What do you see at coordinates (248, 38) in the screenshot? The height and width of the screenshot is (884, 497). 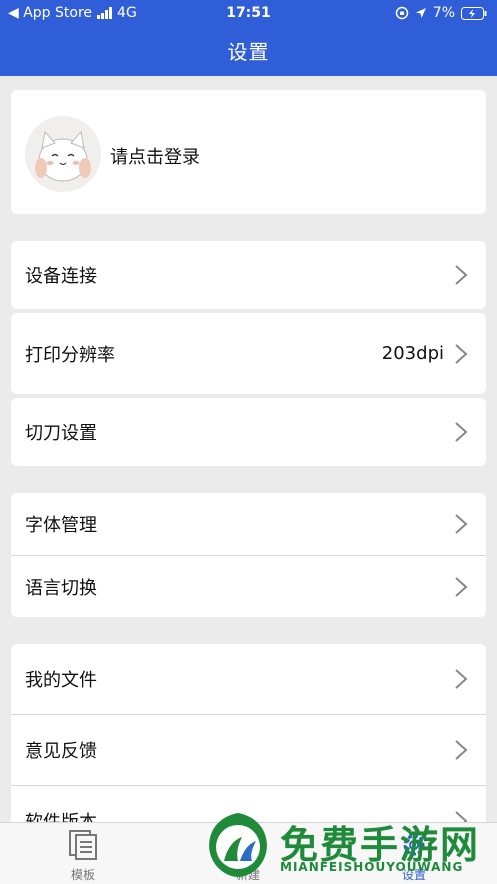 I see `app-header: ◀ App Store 4G 17:51 7% 设置` at bounding box center [248, 38].